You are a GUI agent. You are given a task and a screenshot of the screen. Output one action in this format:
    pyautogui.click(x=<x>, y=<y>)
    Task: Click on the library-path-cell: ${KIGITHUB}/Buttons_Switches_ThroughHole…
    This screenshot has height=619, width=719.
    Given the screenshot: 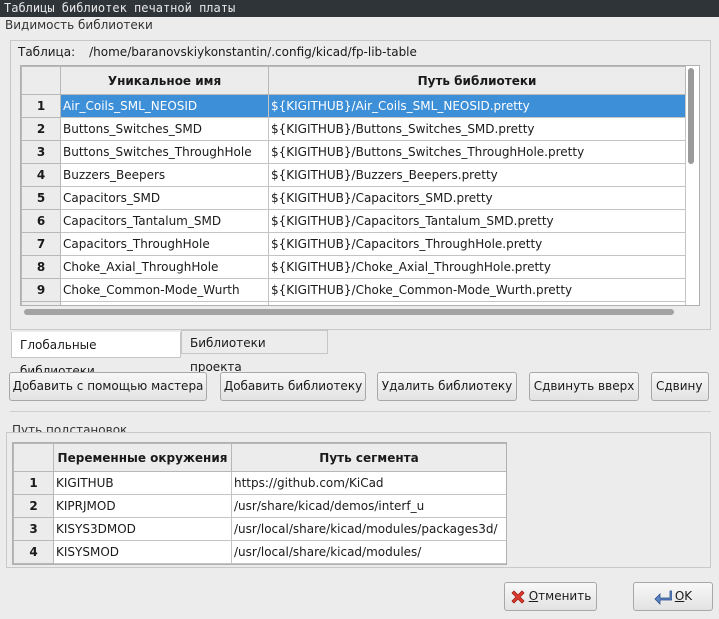 What is the action you would take?
    pyautogui.click(x=477, y=152)
    